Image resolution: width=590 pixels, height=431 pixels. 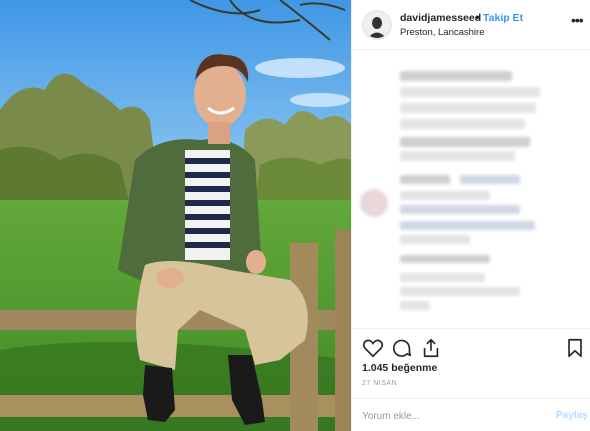 I want to click on avatar-image, so click(x=377, y=25).